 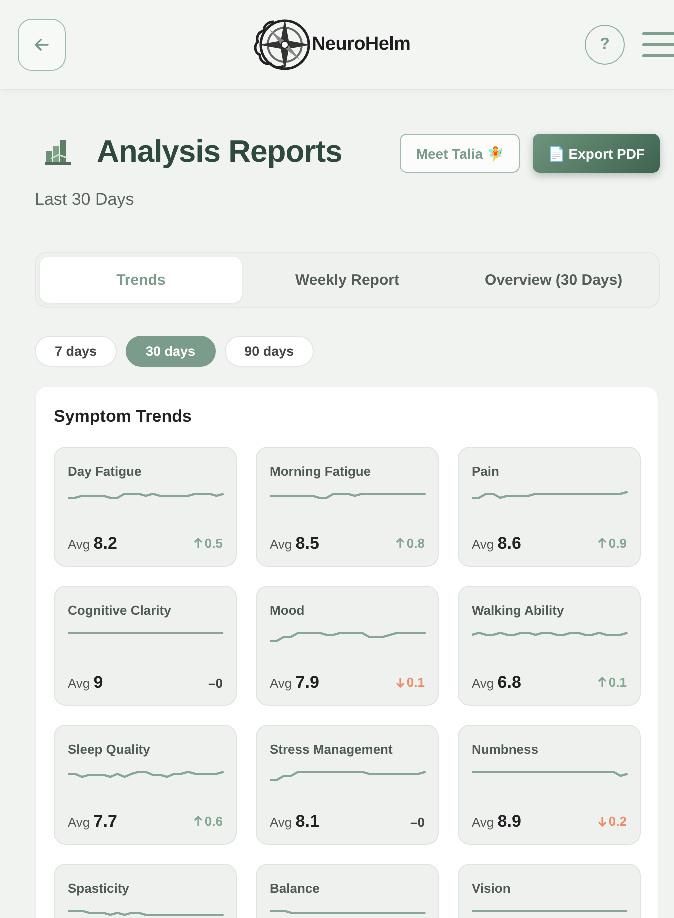 What do you see at coordinates (506, 749) in the screenshot?
I see `symptom-name: Numbness` at bounding box center [506, 749].